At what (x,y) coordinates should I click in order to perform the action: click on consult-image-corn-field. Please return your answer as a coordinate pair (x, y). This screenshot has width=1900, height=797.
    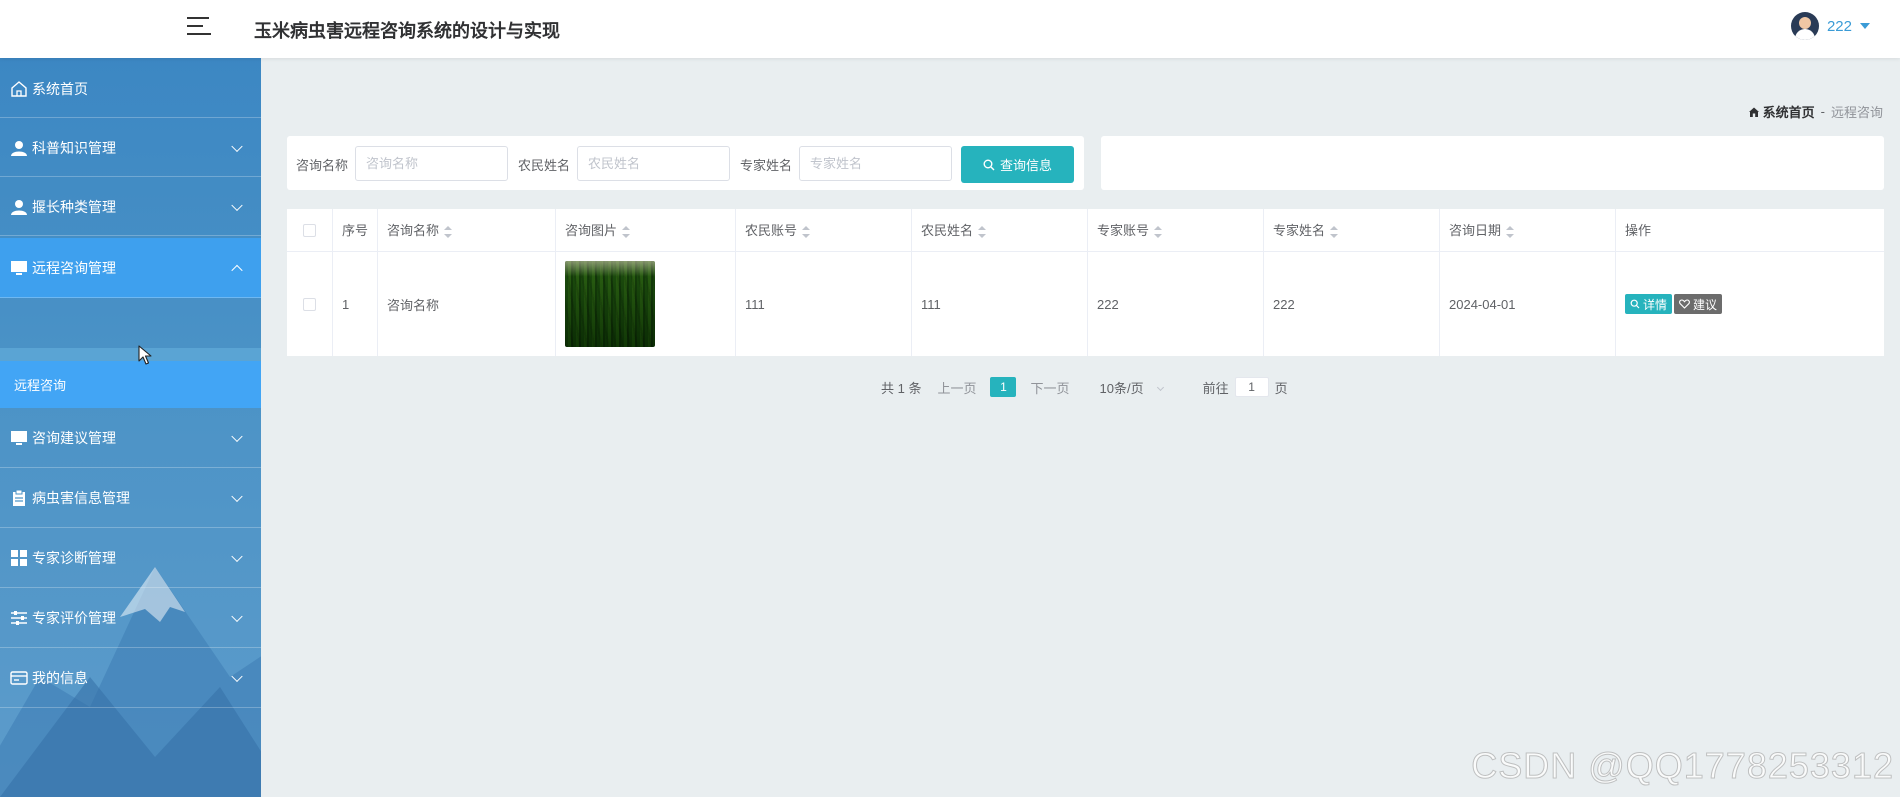
    Looking at the image, I should click on (610, 304).